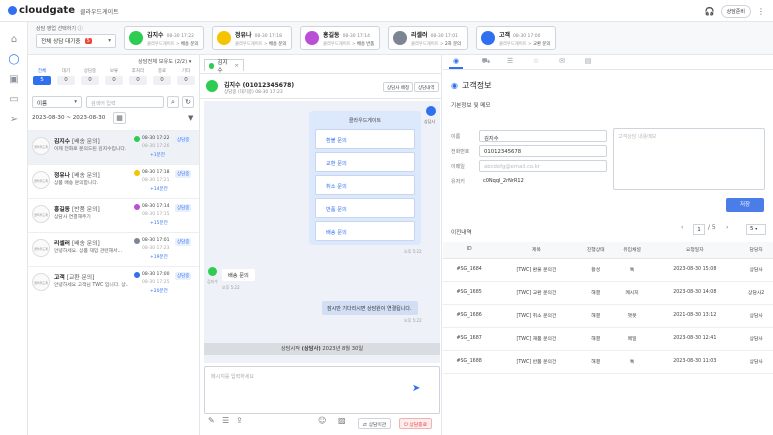 This screenshot has width=773, height=435. What do you see at coordinates (322, 420) in the screenshot?
I see `emoji-icon: ☺` at bounding box center [322, 420].